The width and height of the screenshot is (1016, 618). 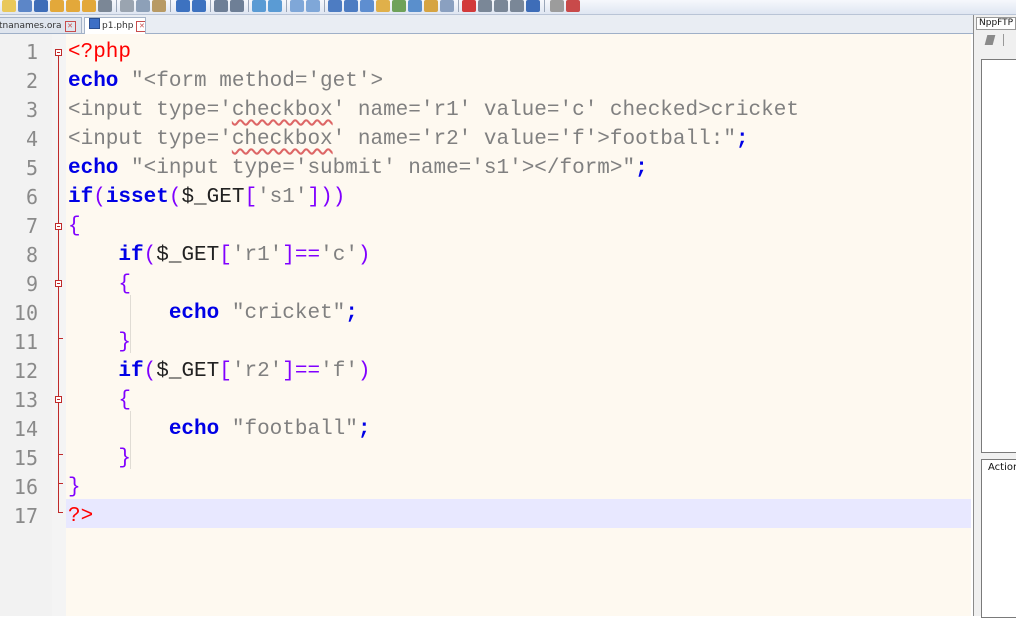 I want to click on new-file-icon, so click(x=9, y=6).